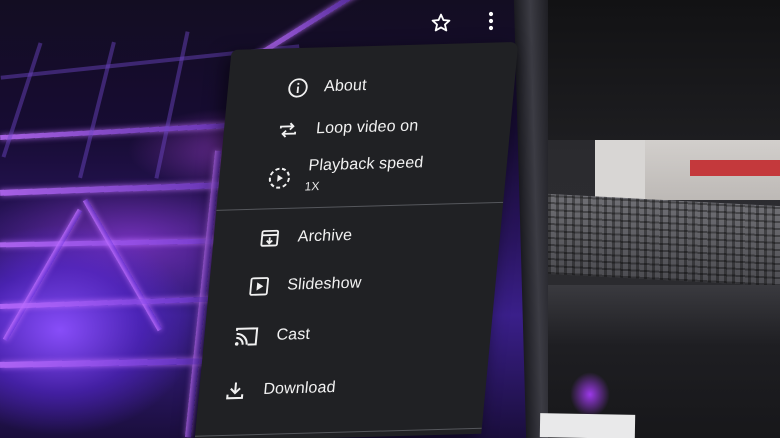 This screenshot has width=780, height=438. Describe the element at coordinates (587, 425) in the screenshot. I see `white-card` at that location.